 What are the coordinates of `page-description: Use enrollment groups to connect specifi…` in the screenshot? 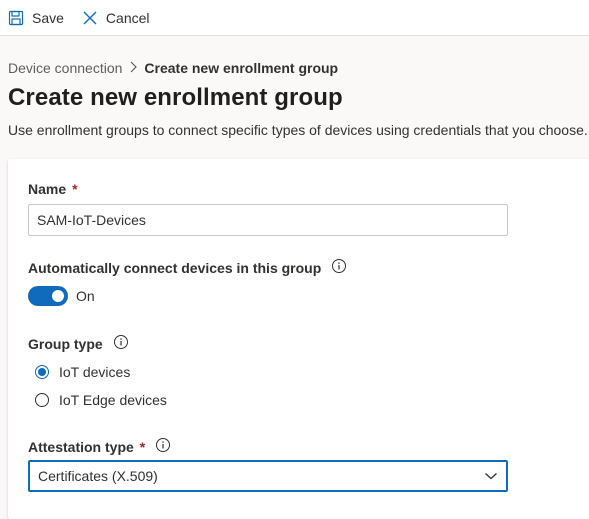 It's located at (298, 130).